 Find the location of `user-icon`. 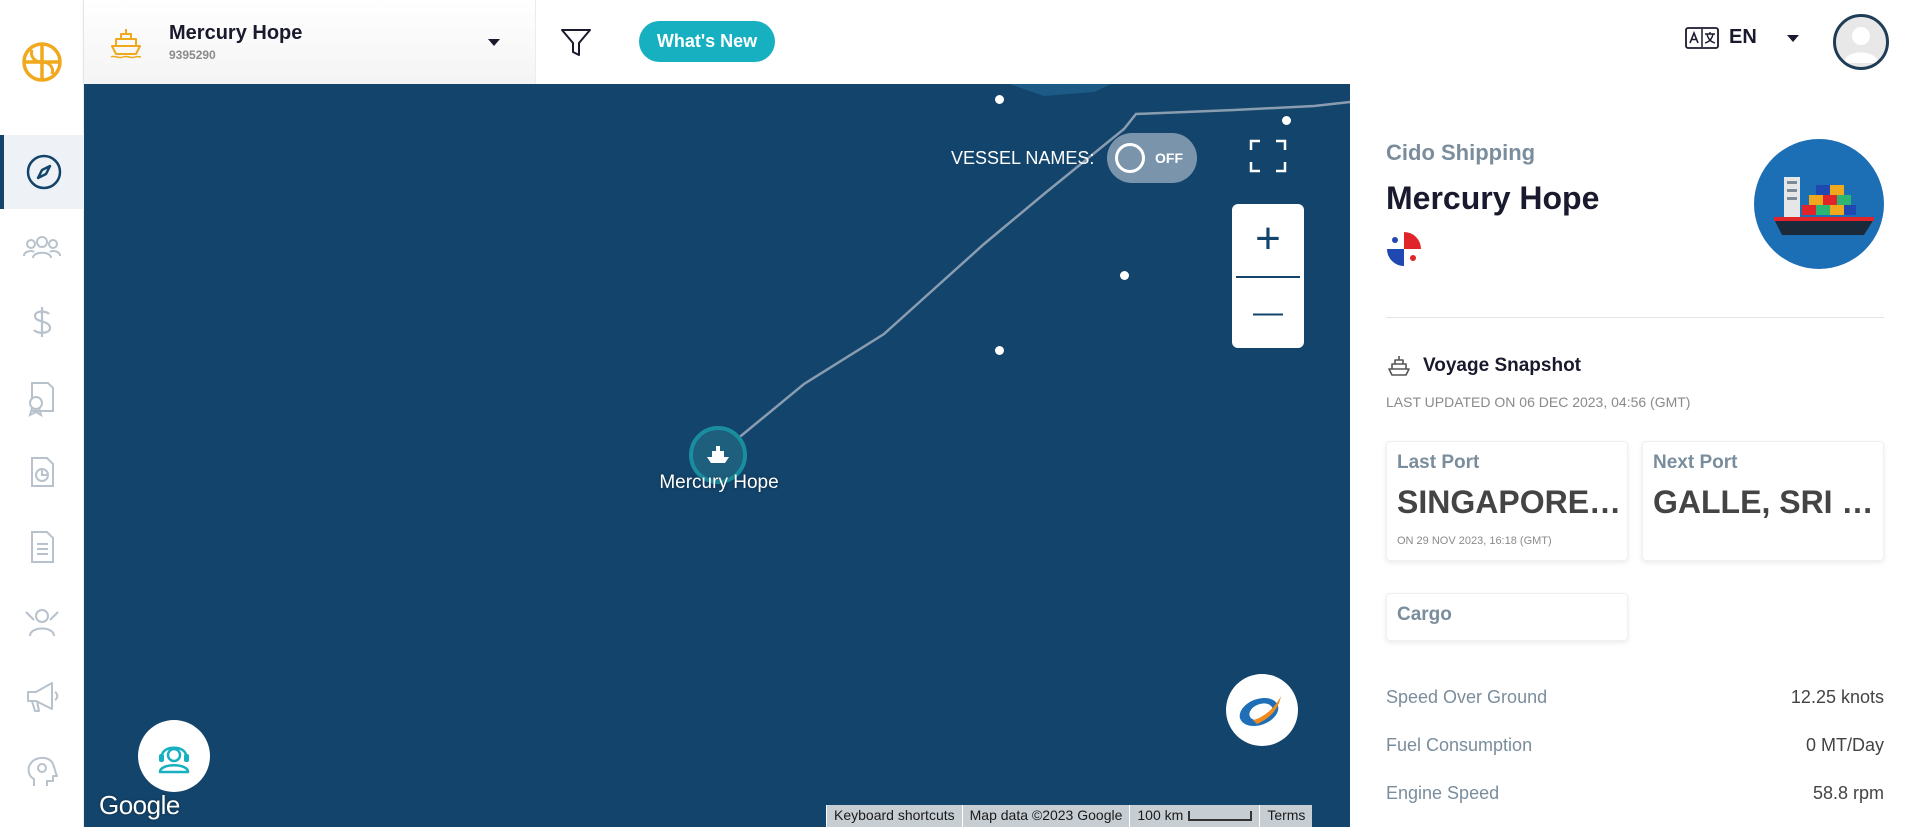

user-icon is located at coordinates (1861, 45).